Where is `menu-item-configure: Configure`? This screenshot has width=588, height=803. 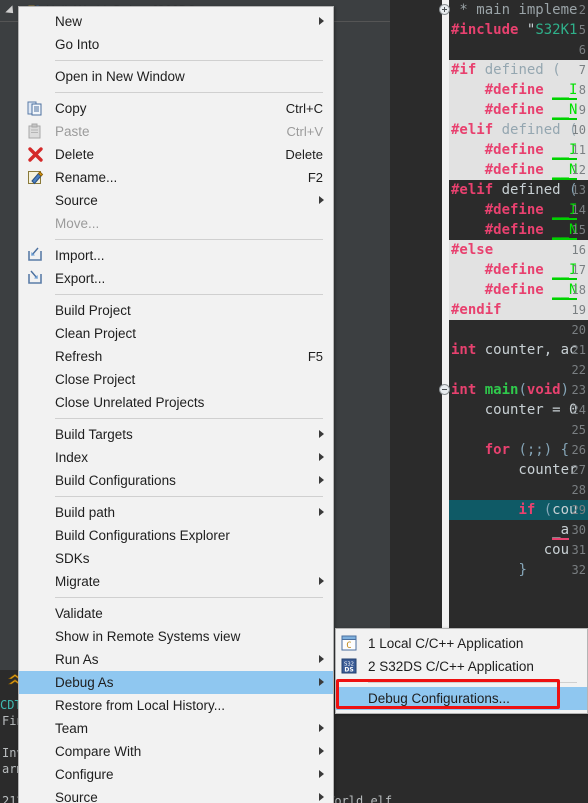 menu-item-configure: Configure is located at coordinates (176, 774).